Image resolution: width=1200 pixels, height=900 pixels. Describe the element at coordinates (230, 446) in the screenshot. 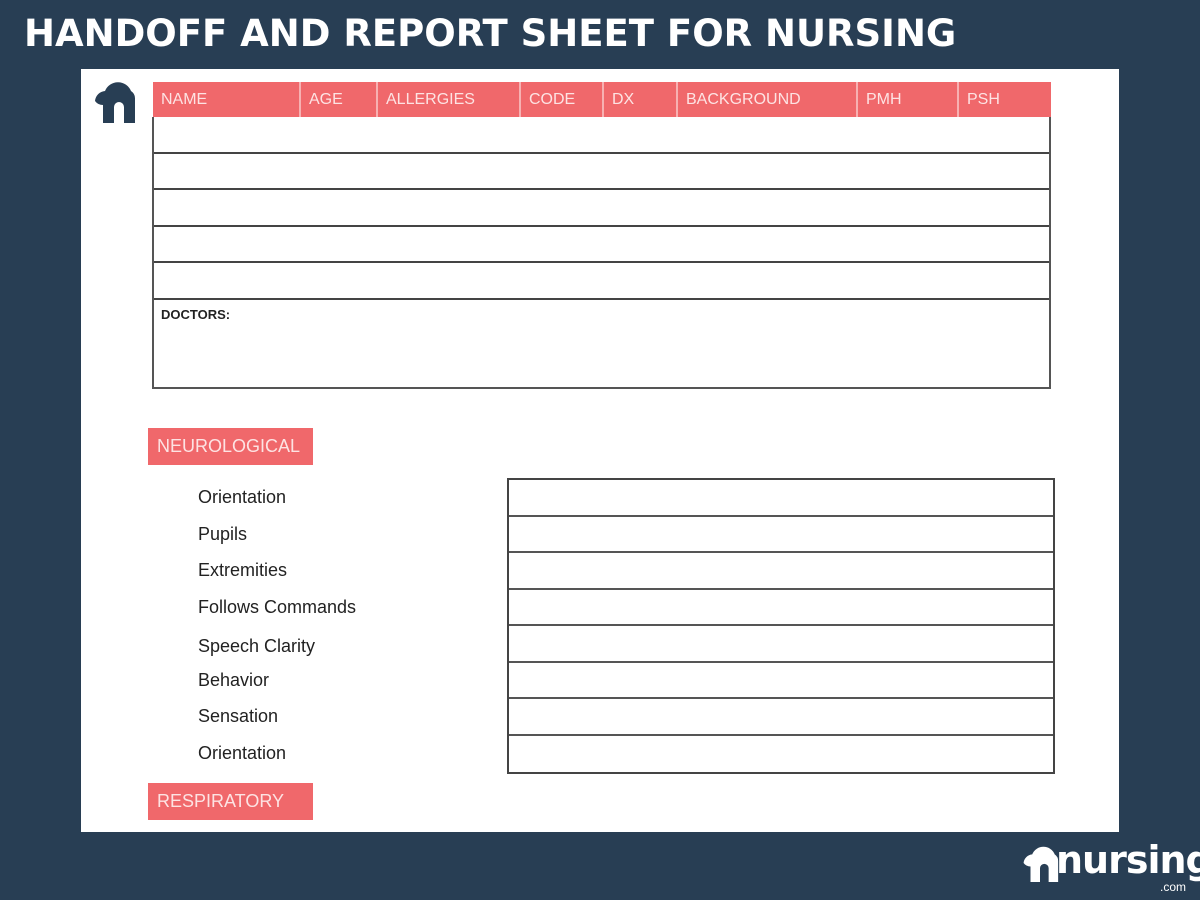

I see `section-header-neurological: NEUROLOGICAL` at that location.